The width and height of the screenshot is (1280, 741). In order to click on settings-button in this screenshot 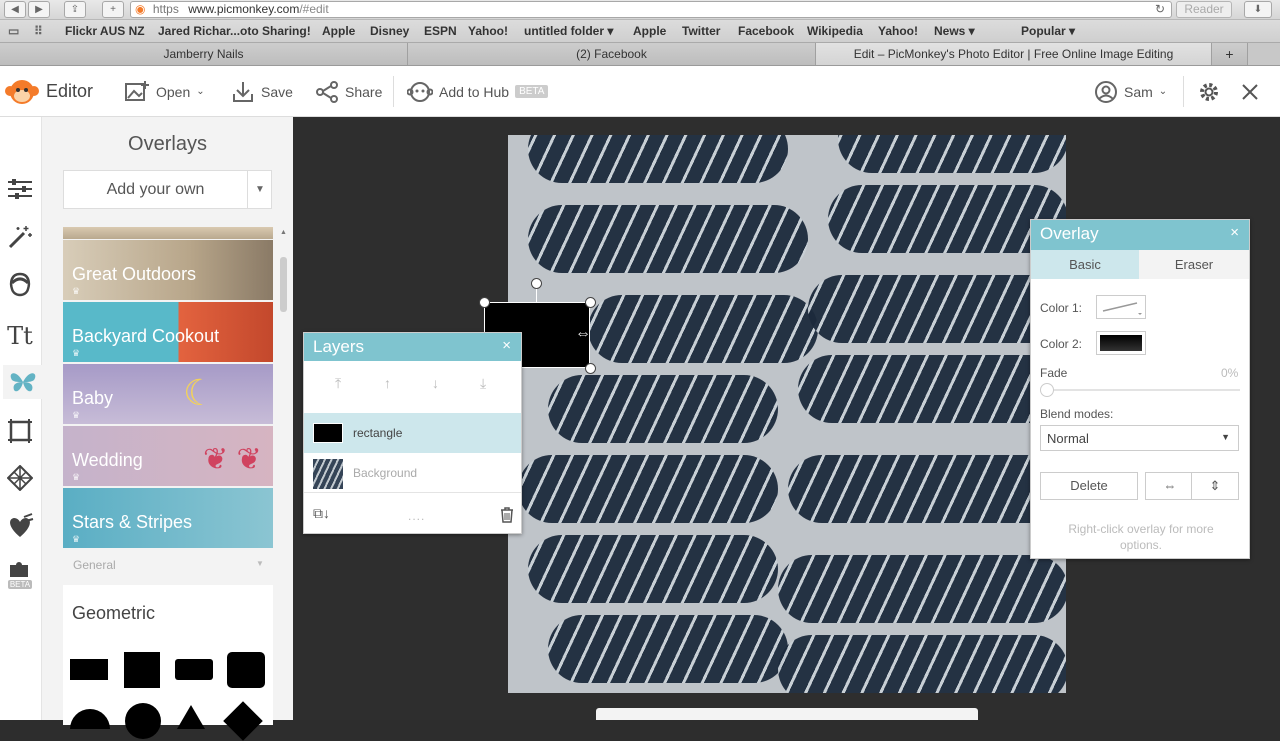, I will do `click(1209, 91)`.